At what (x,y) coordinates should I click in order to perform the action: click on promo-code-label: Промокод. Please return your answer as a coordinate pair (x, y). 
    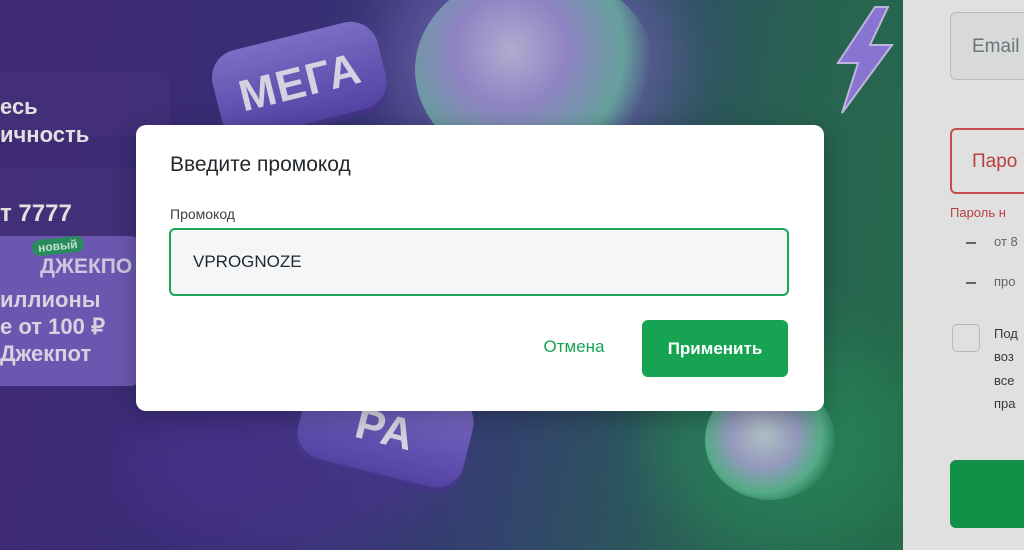
    Looking at the image, I should click on (202, 214).